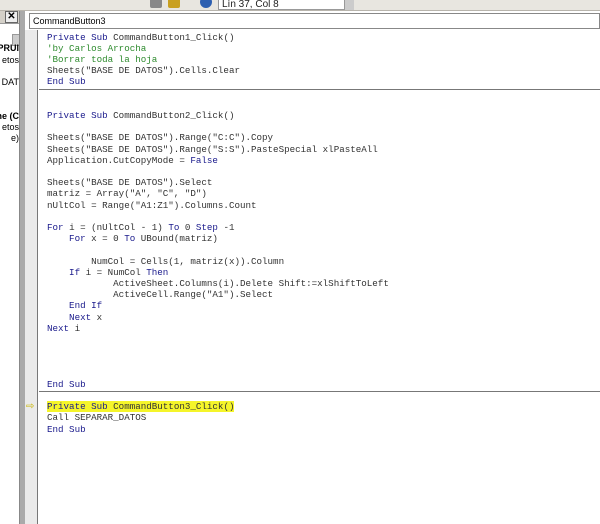 This screenshot has height=524, width=600. I want to click on code-line: For x = 0 To UBound(matriz), so click(132, 238).